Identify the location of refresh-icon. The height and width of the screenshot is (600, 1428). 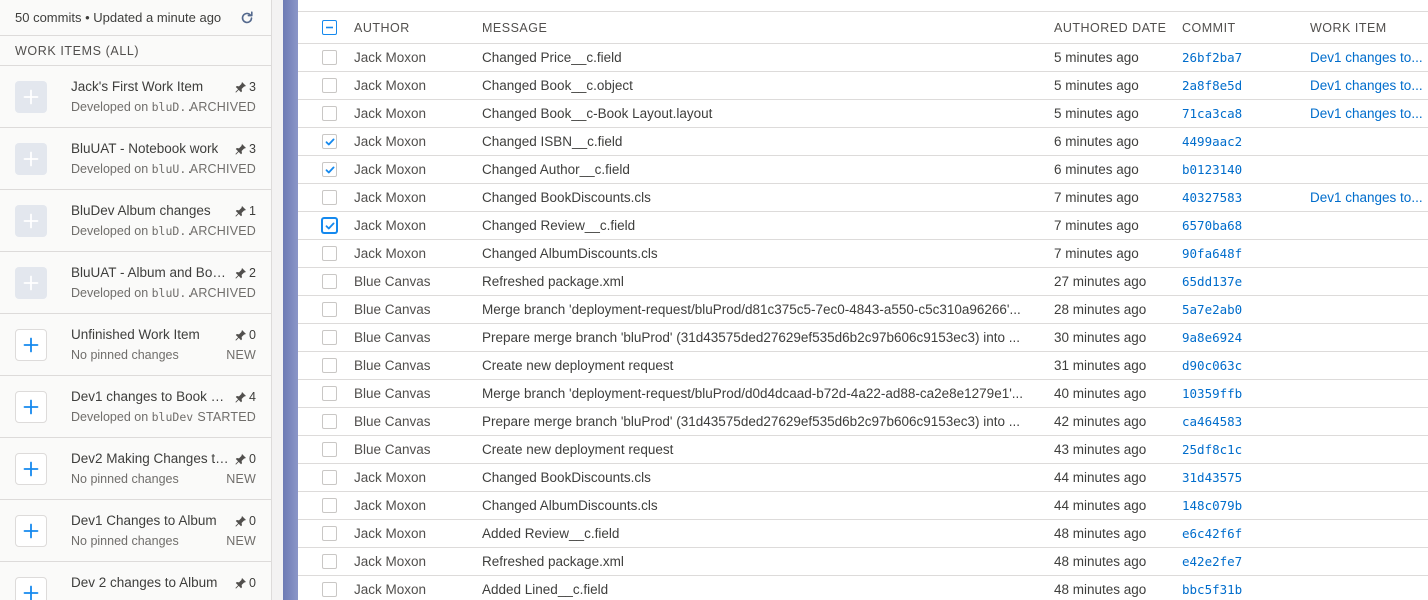
(247, 18).